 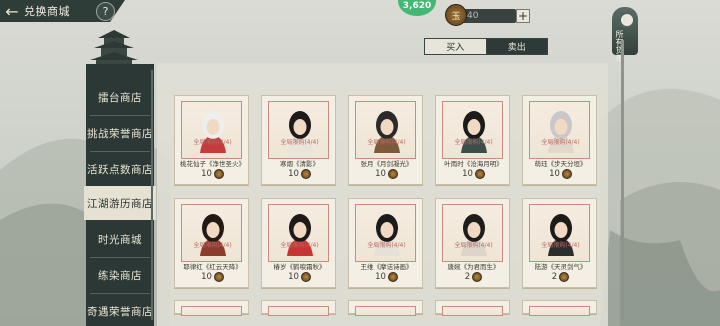 What do you see at coordinates (120, 310) in the screenshot?
I see `sidebar-item-adventure-honor: 奇遇荣誉商店` at bounding box center [120, 310].